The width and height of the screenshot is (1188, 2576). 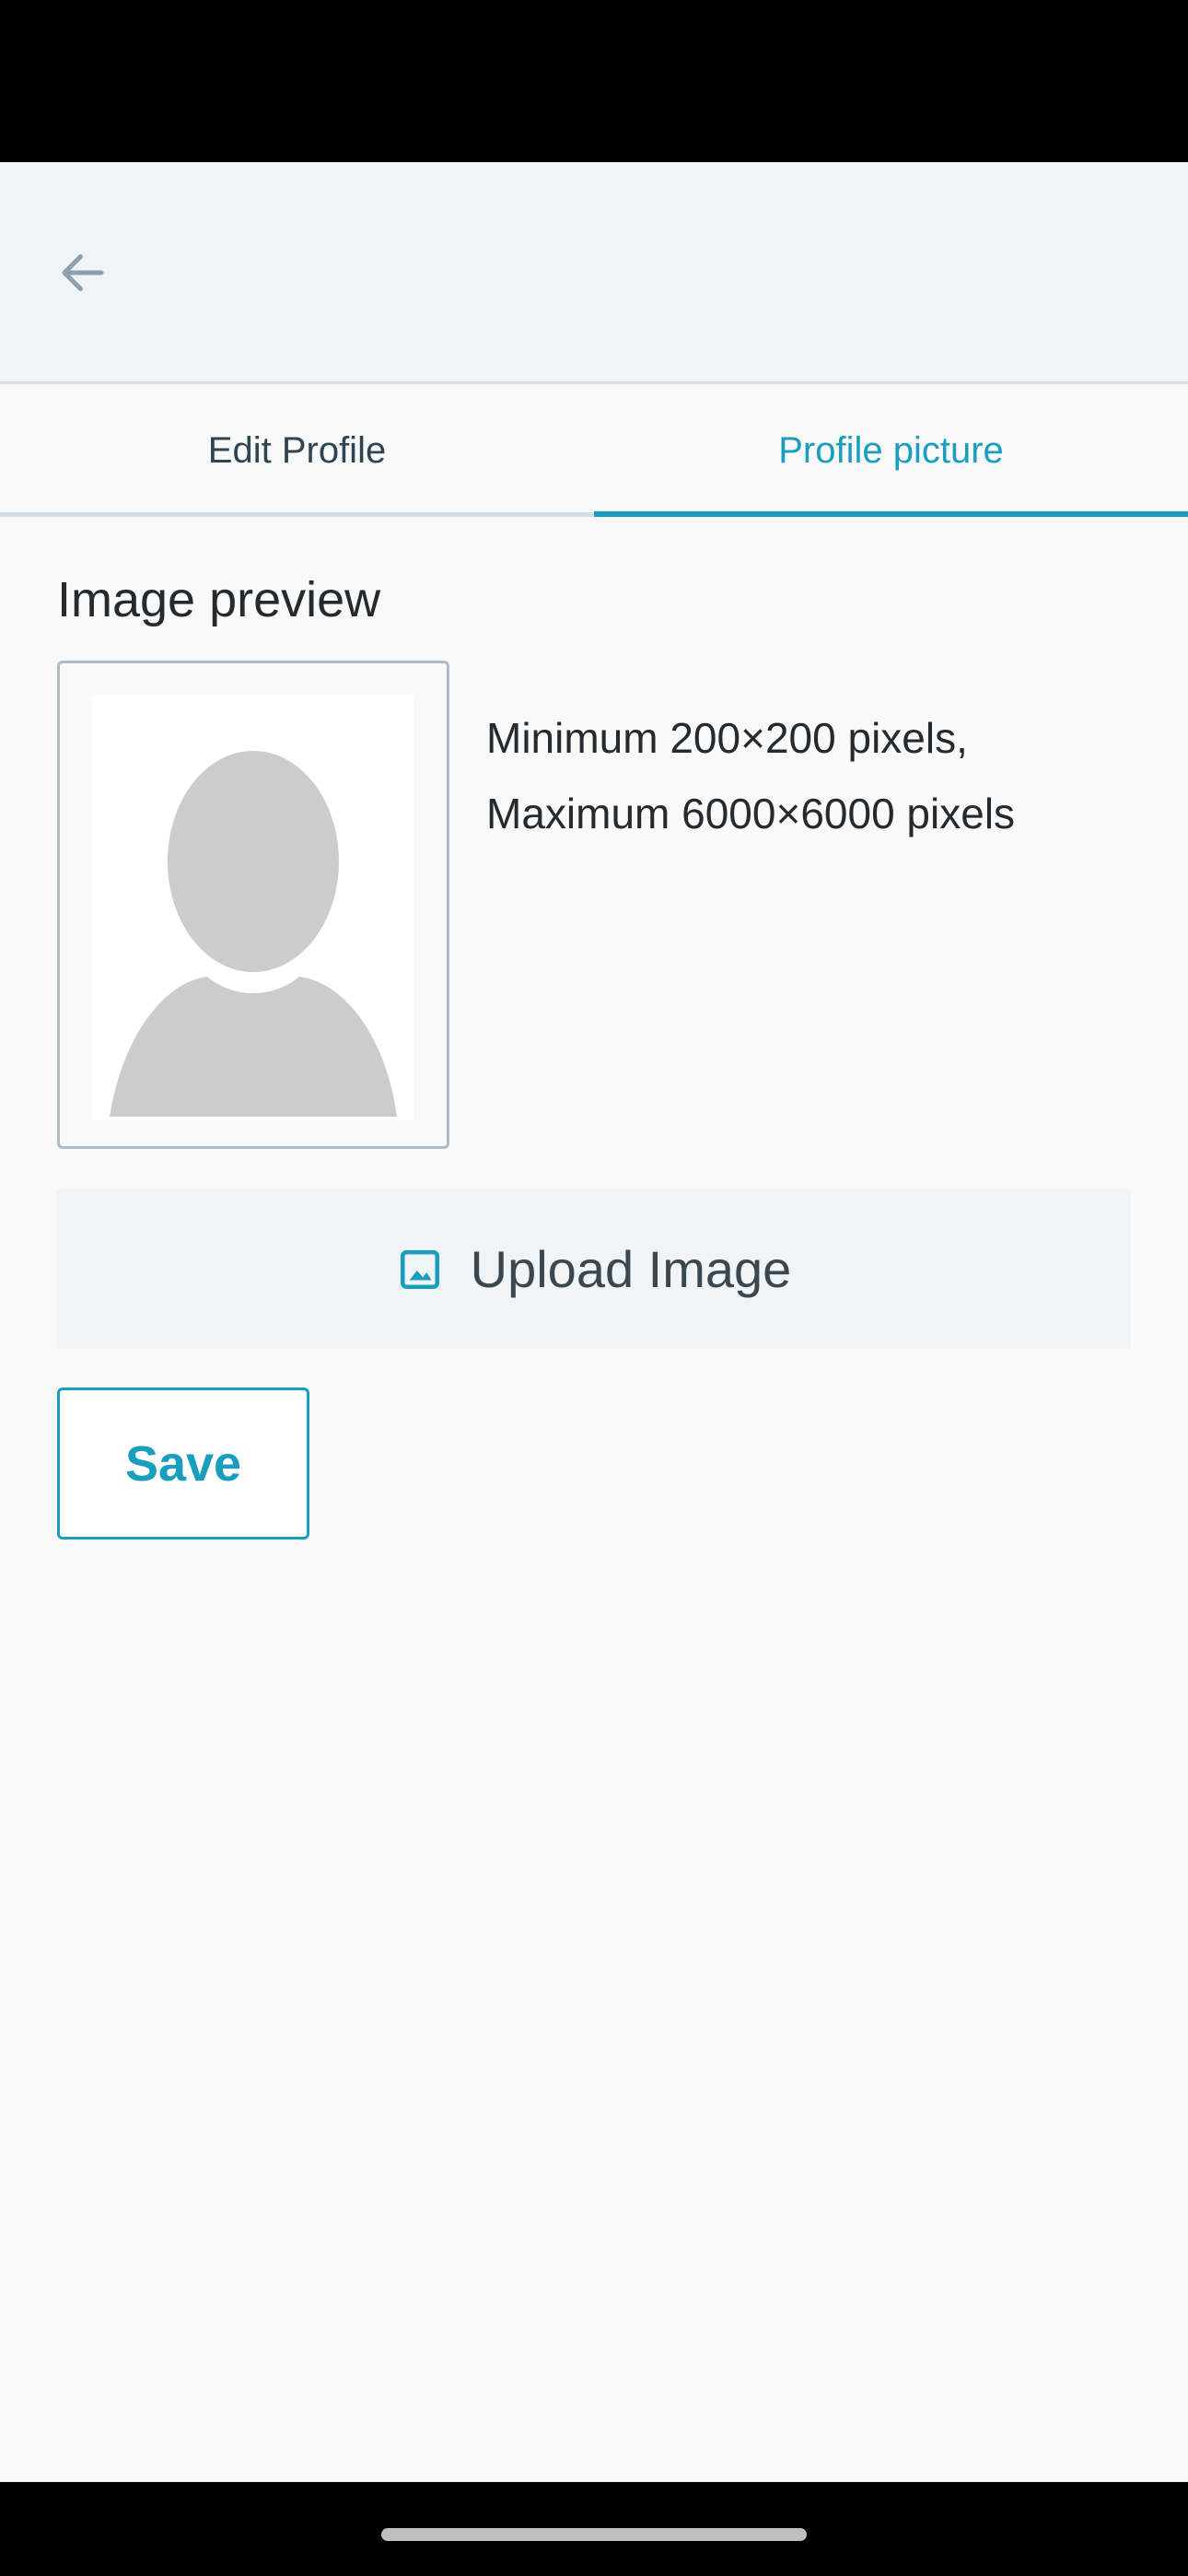 I want to click on save-button-label: Save, so click(x=183, y=1463).